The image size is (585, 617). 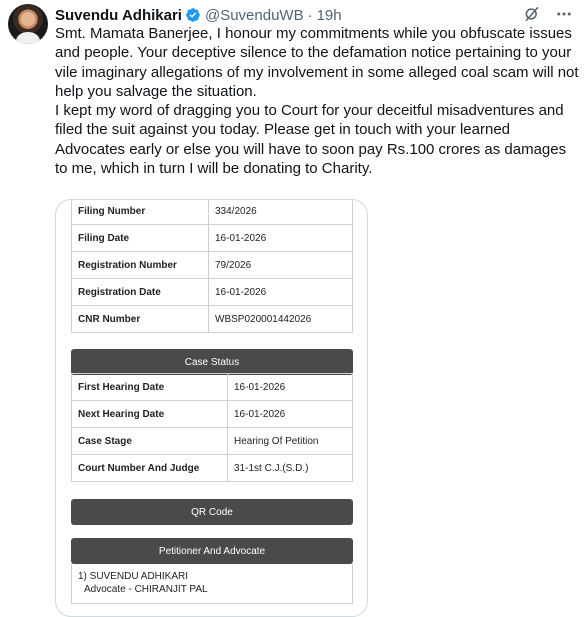 What do you see at coordinates (149, 441) in the screenshot?
I see `row-label: Case Stage` at bounding box center [149, 441].